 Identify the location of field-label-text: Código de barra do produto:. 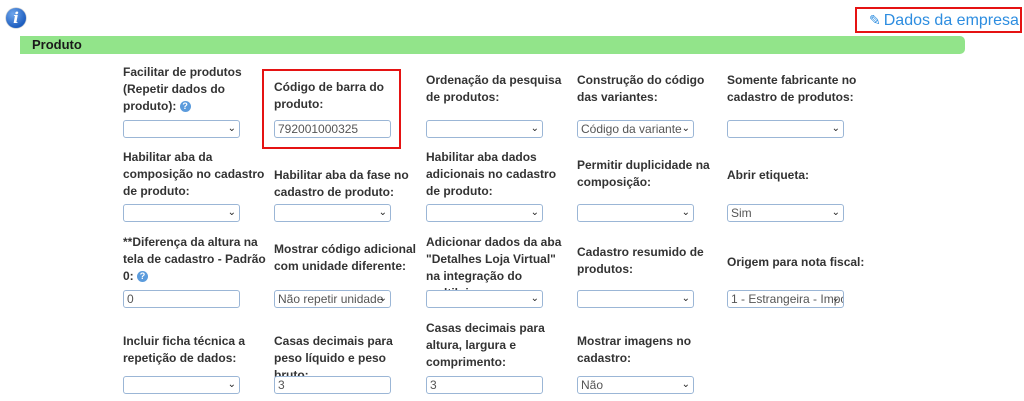
(329, 95).